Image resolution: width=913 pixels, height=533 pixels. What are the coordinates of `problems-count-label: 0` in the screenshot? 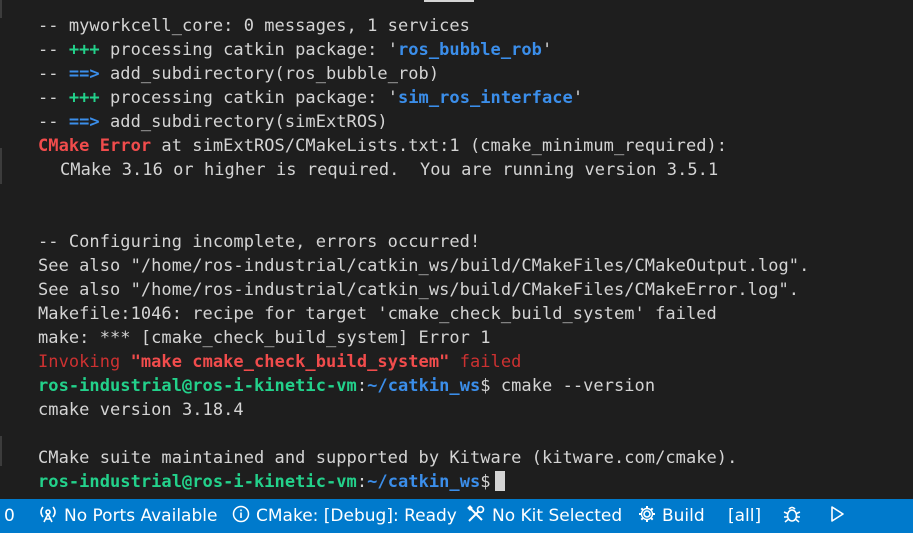 It's located at (9, 516).